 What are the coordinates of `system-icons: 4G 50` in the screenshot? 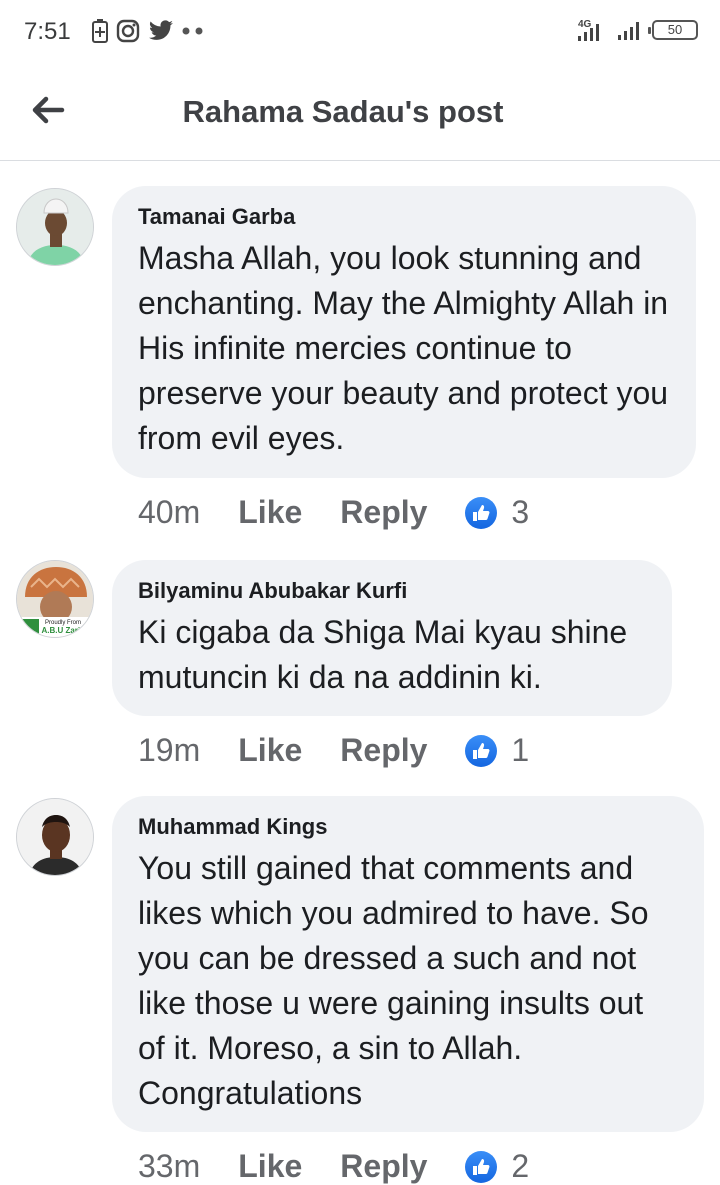 It's located at (637, 30).